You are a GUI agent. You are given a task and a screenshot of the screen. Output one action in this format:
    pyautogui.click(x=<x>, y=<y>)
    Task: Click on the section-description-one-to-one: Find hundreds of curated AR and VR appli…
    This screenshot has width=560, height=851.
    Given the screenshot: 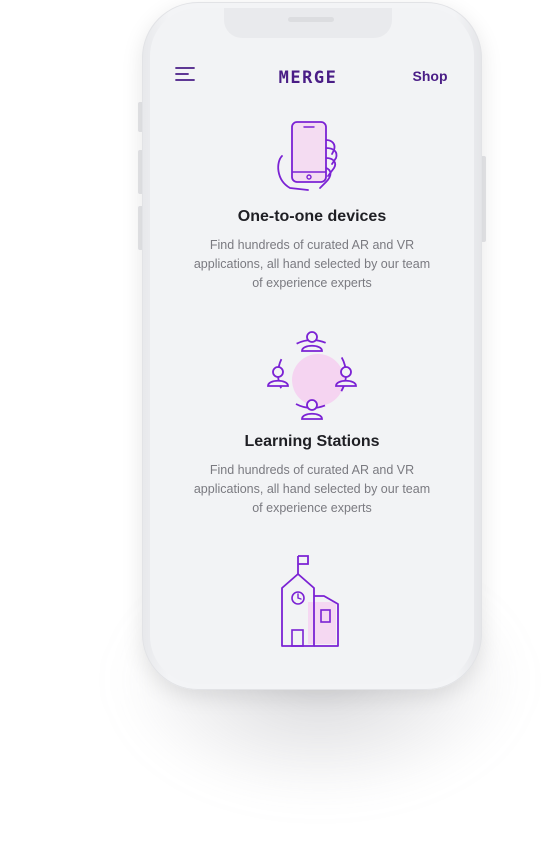 What is the action you would take?
    pyautogui.click(x=312, y=264)
    